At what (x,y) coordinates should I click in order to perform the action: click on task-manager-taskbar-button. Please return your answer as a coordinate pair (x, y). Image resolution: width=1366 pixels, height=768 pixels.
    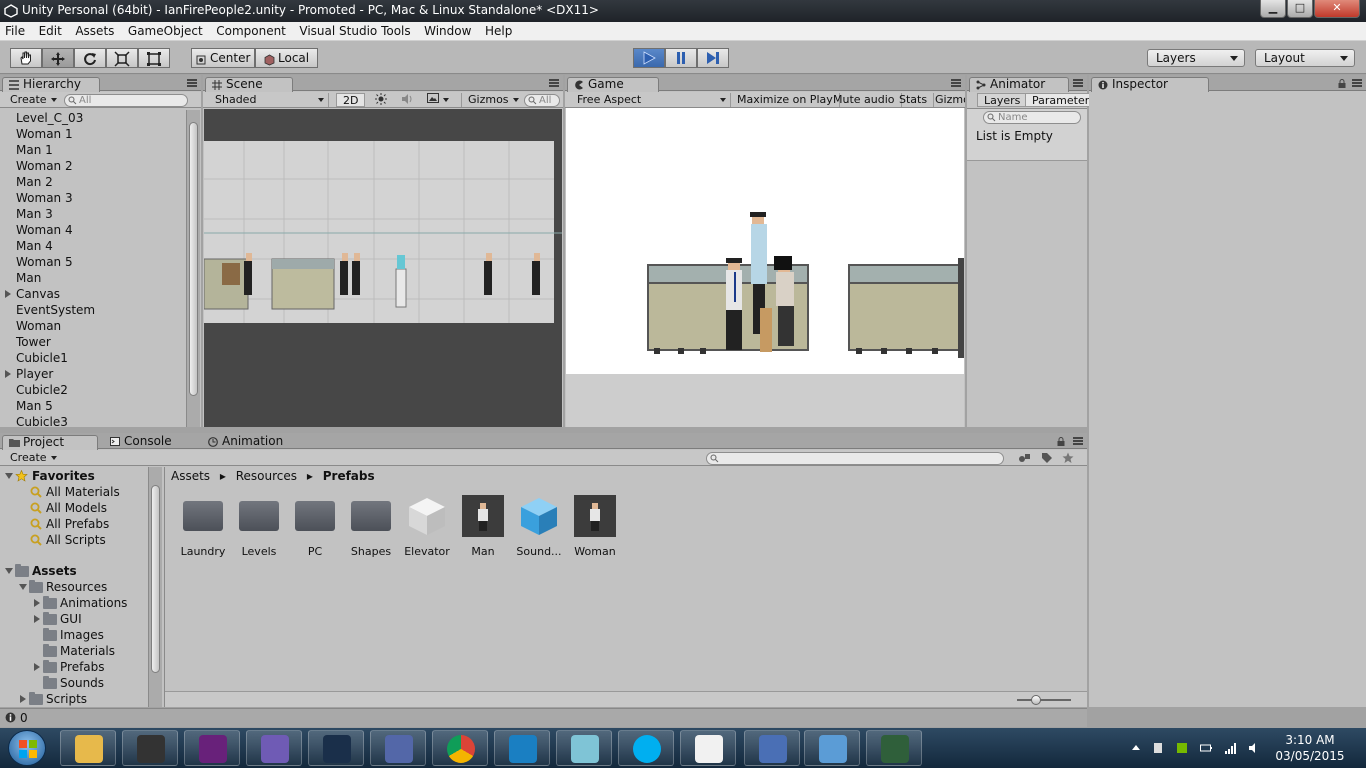
    Looking at the image, I should click on (894, 748).